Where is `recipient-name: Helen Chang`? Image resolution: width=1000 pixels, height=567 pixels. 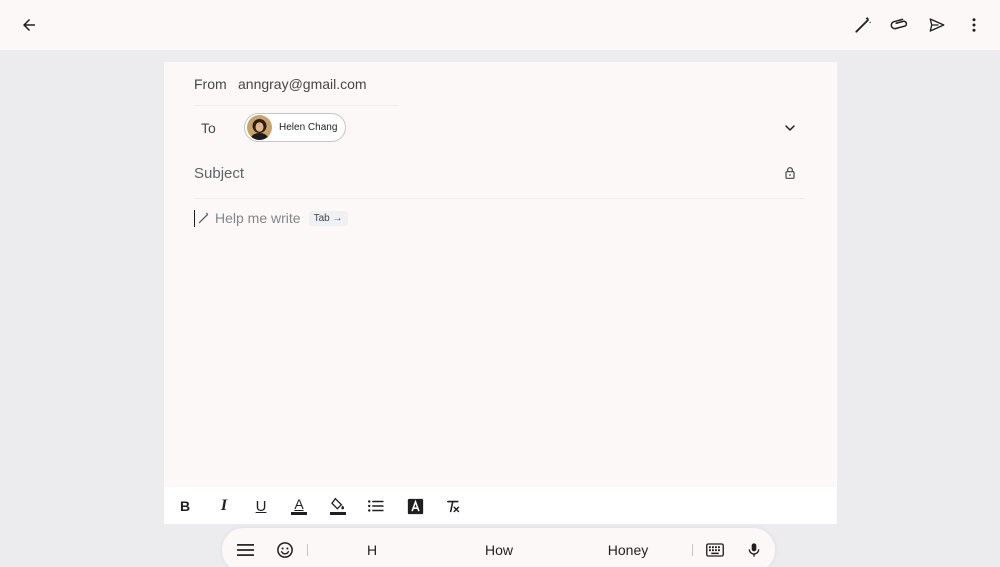
recipient-name: Helen Chang is located at coordinates (308, 127).